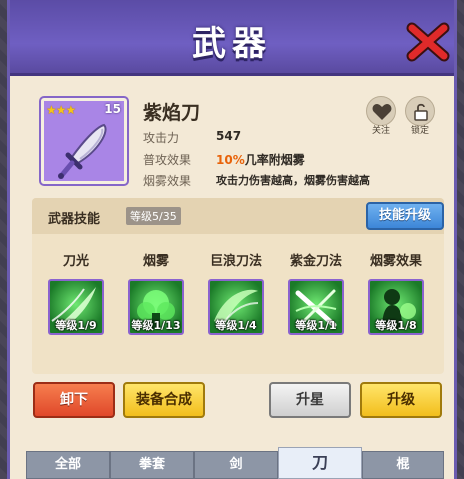 The width and height of the screenshot is (464, 479). I want to click on tab-all: 全部, so click(68, 465).